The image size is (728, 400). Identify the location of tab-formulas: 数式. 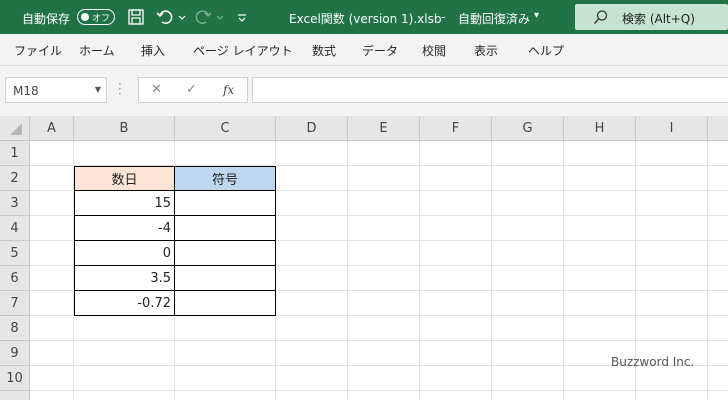
(324, 50).